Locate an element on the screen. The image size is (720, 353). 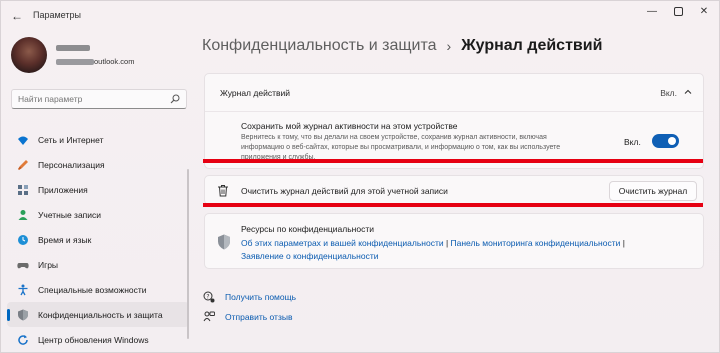
title-bar: ← Параметры — ✕ is located at coordinates (360, 16).